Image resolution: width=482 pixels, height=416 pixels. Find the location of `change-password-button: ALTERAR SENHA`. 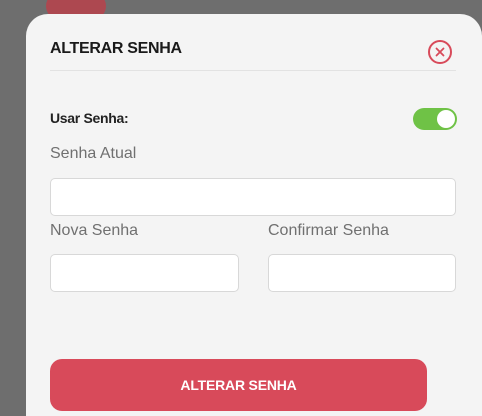

change-password-button: ALTERAR SENHA is located at coordinates (238, 385).